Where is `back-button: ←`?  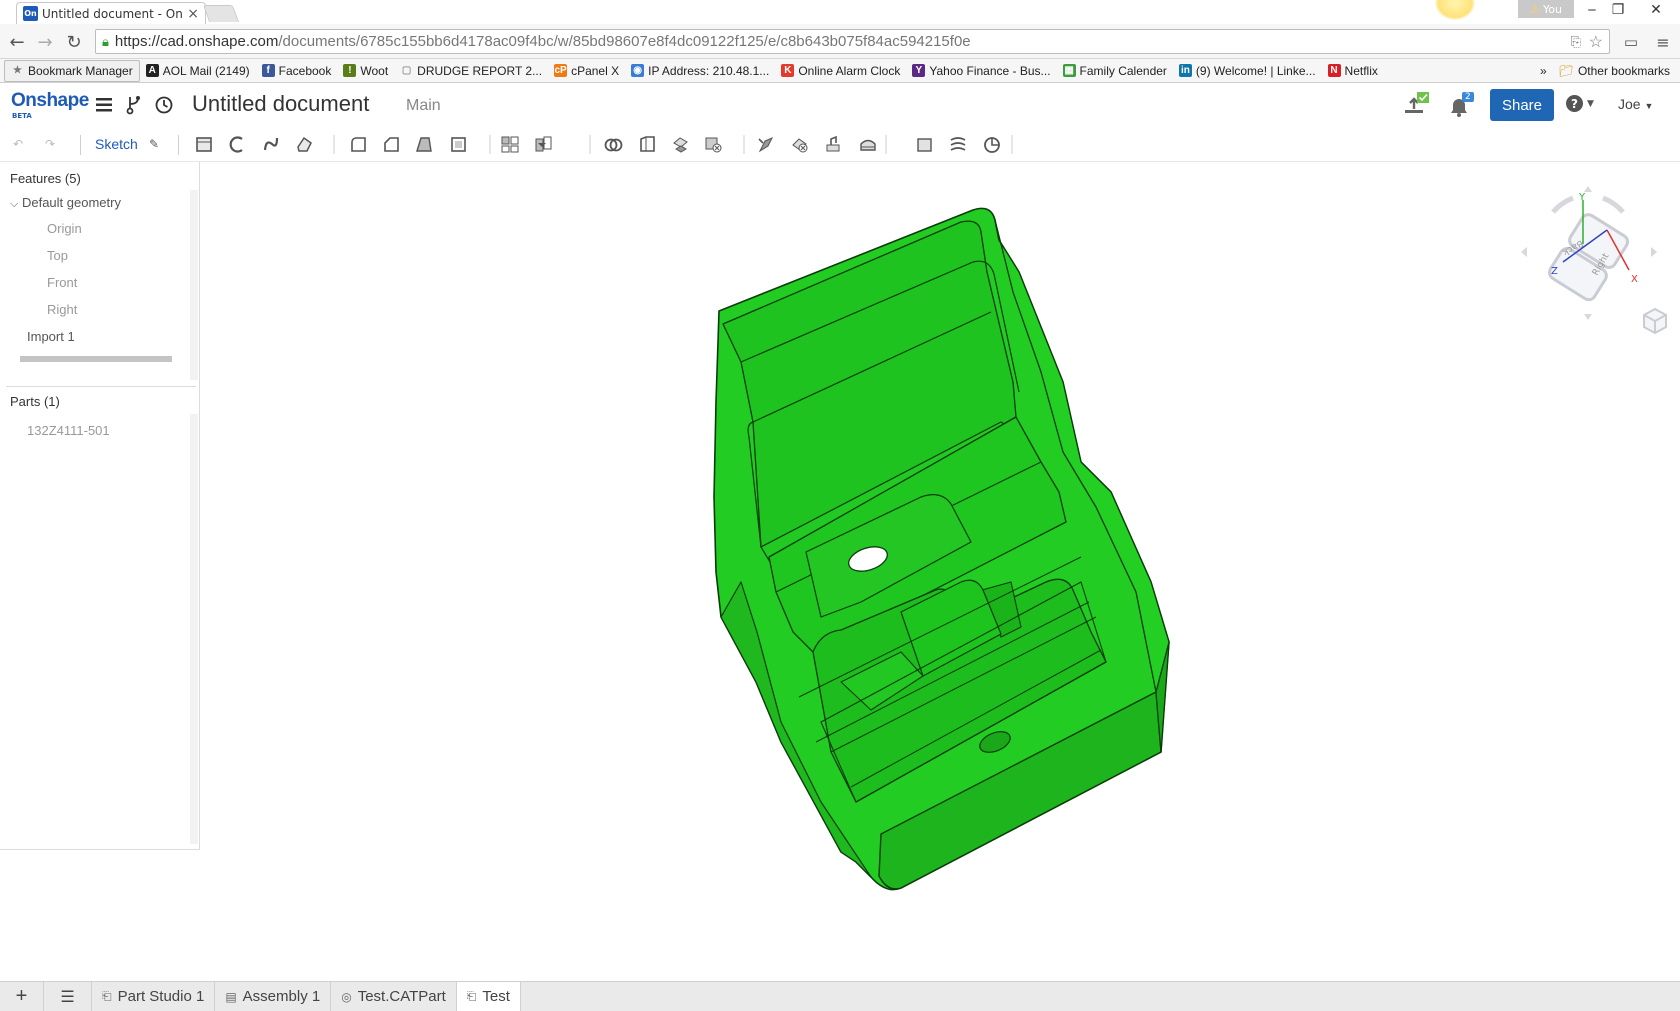 back-button: ← is located at coordinates (17, 42).